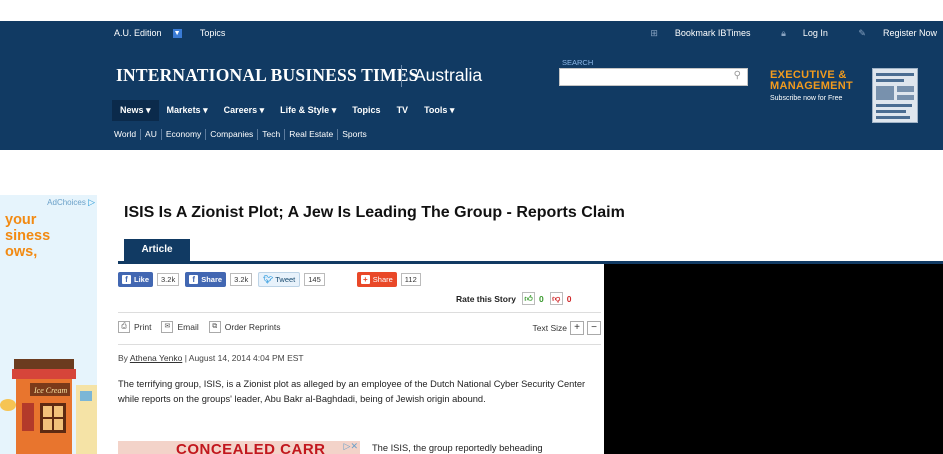  I want to click on facebook-like-button: f Like, so click(136, 279).